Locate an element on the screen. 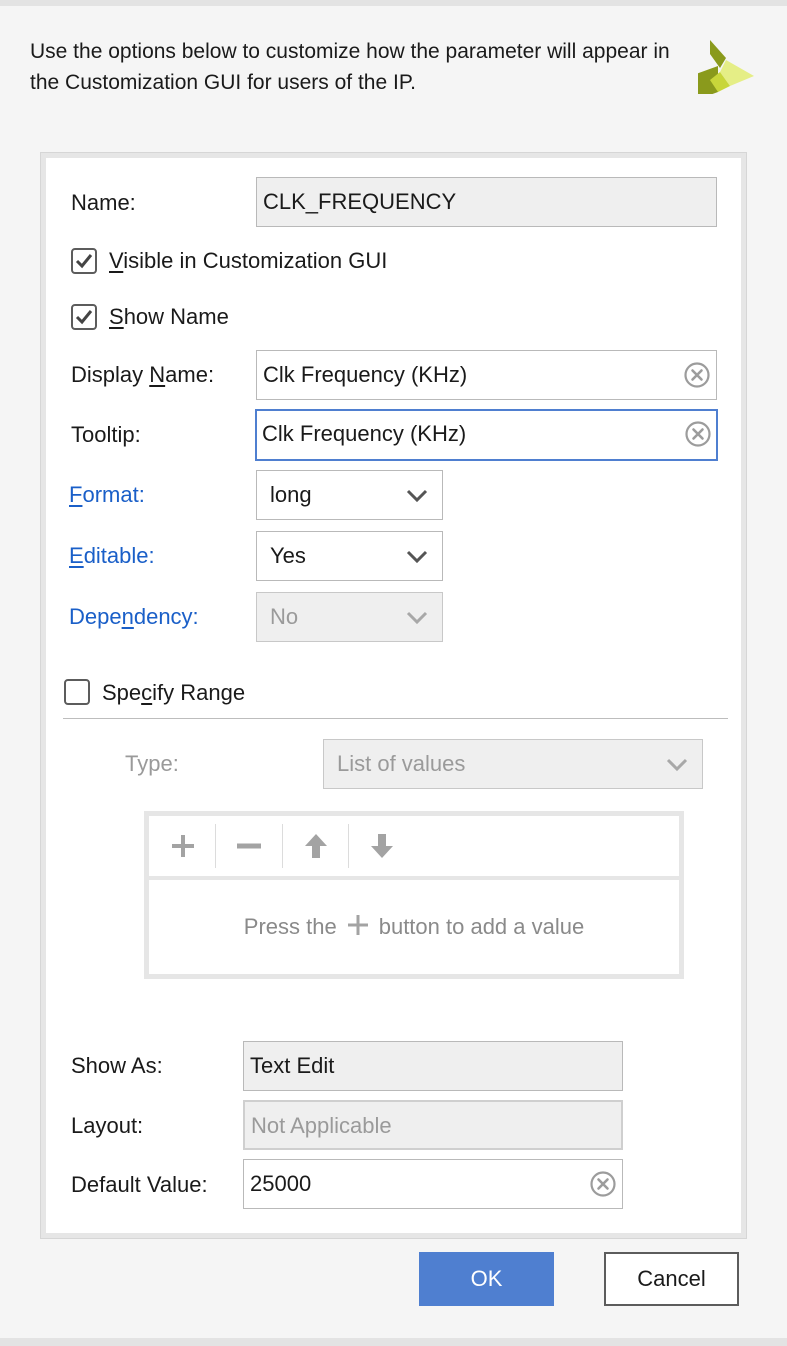  display-name-input: Clk Frequency (KHz) is located at coordinates (486, 375).